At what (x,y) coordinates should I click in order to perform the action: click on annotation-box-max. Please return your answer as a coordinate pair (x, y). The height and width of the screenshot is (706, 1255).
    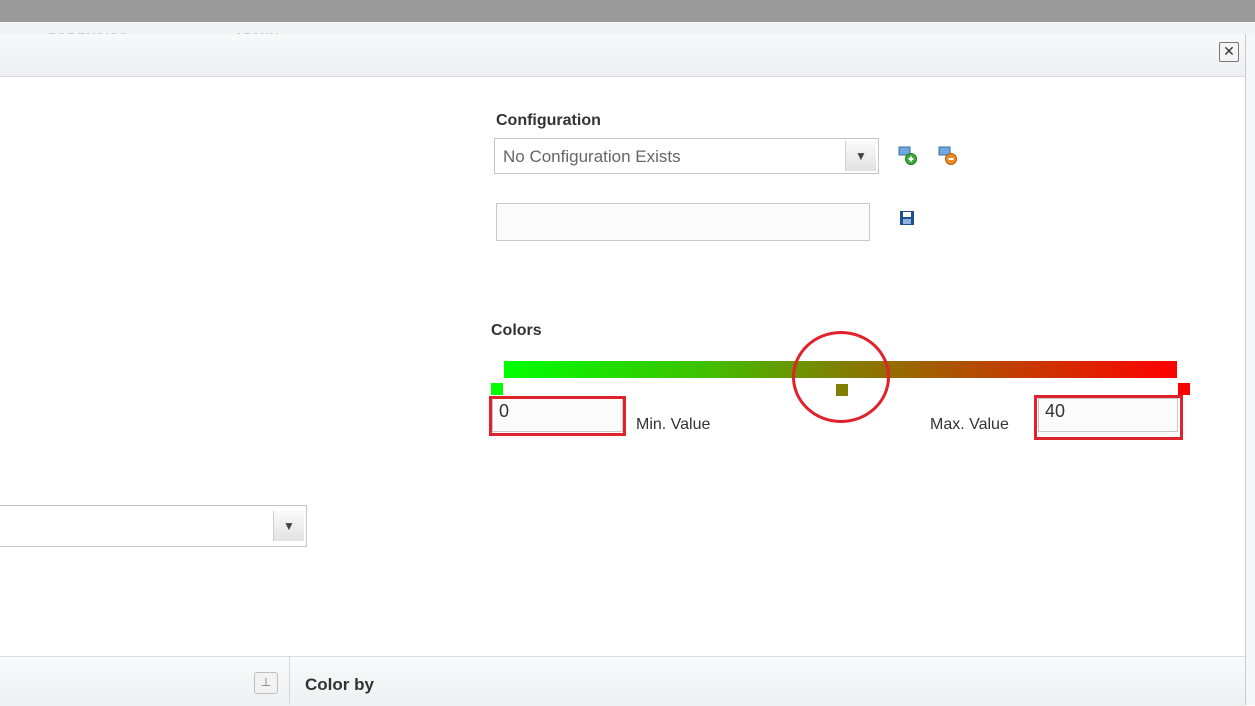
    Looking at the image, I should click on (1108, 417).